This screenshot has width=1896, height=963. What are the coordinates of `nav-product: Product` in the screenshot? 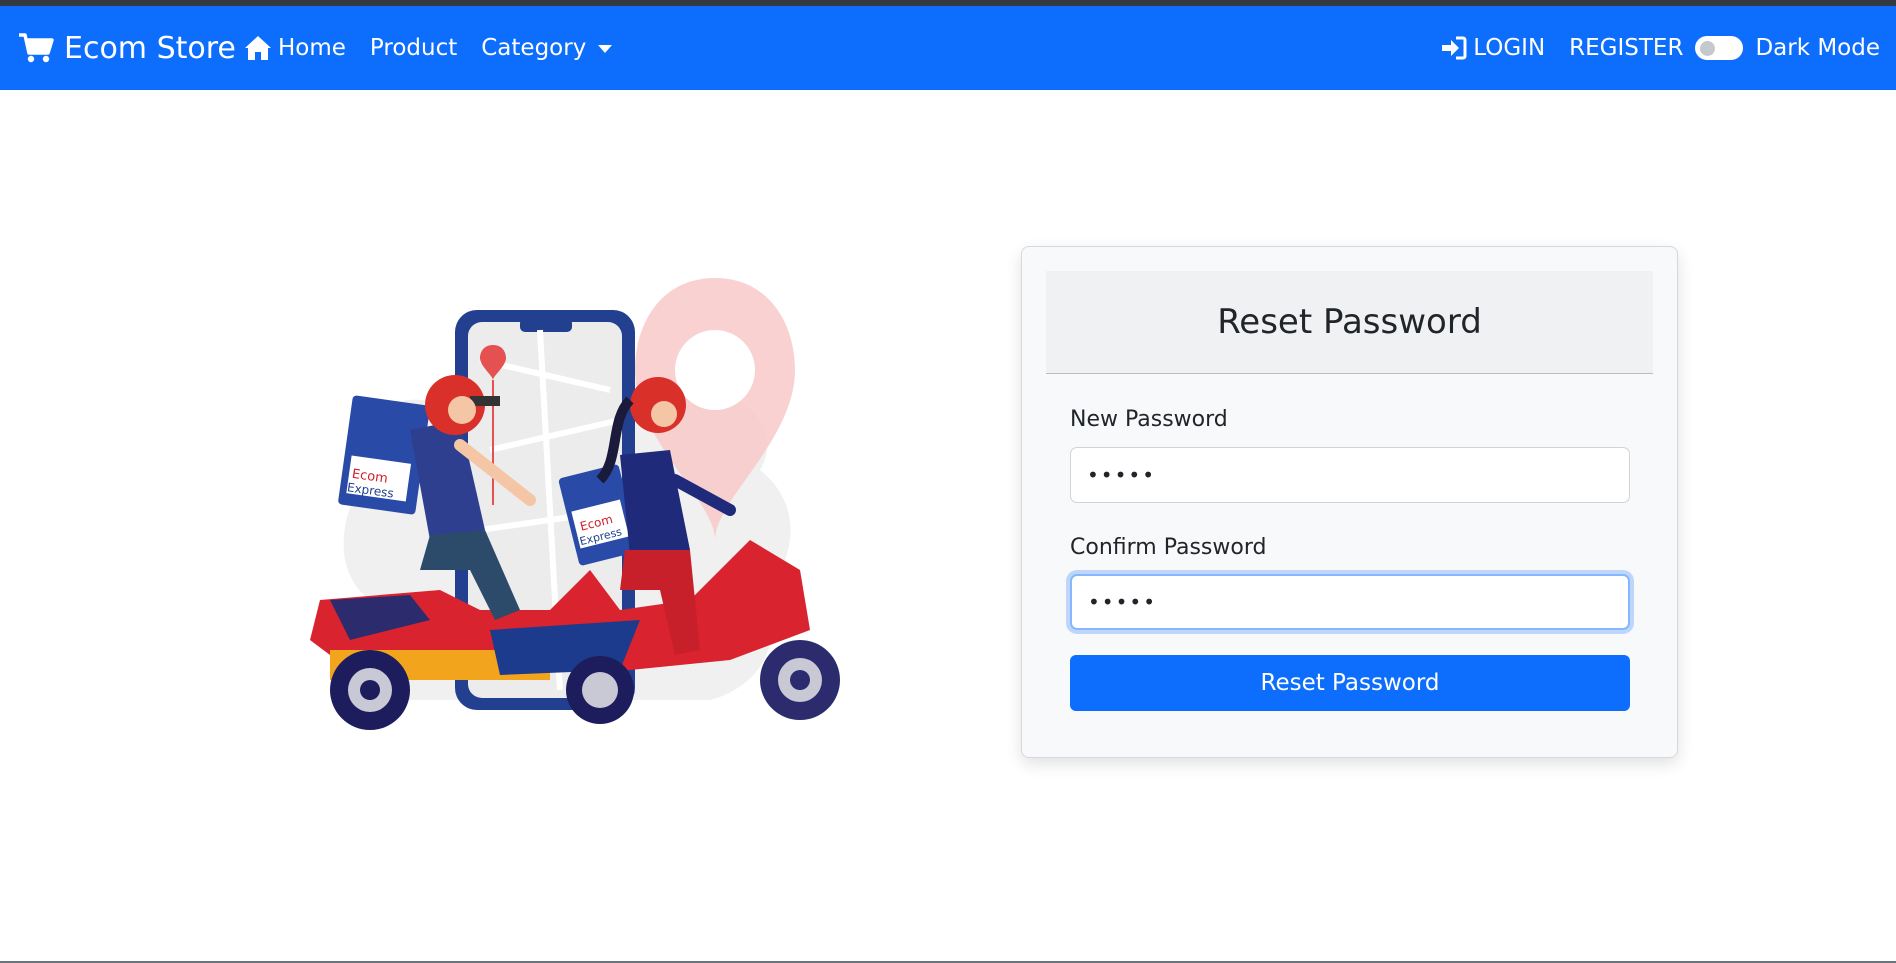 It's located at (413, 48).